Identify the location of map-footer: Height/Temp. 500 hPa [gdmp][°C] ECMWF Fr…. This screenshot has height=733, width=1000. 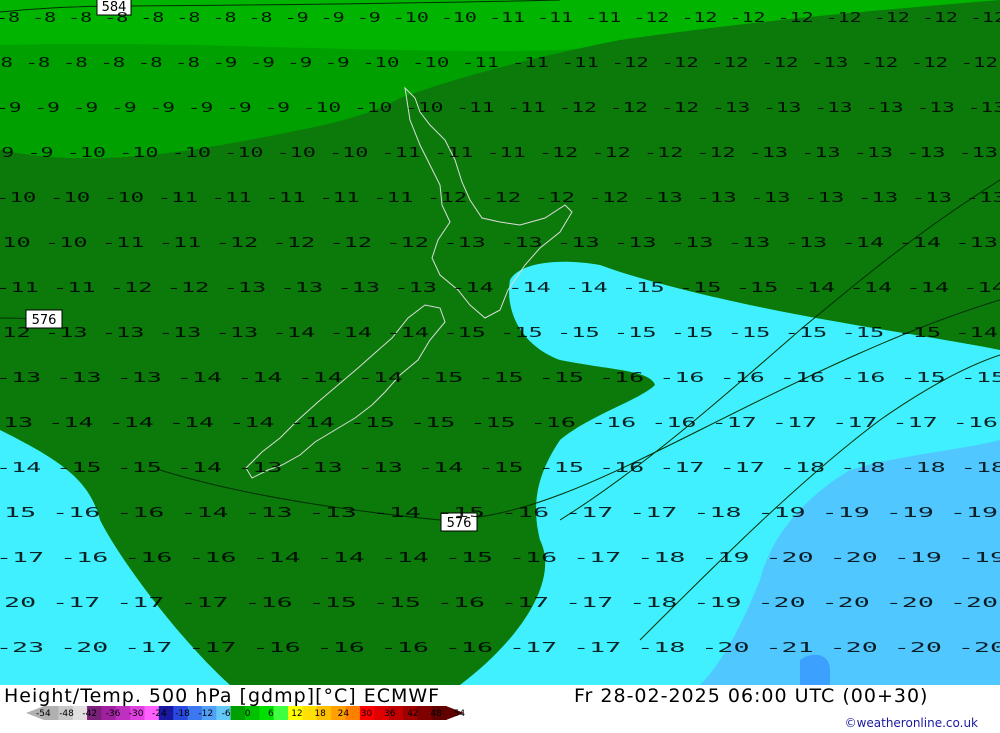
(500, 709).